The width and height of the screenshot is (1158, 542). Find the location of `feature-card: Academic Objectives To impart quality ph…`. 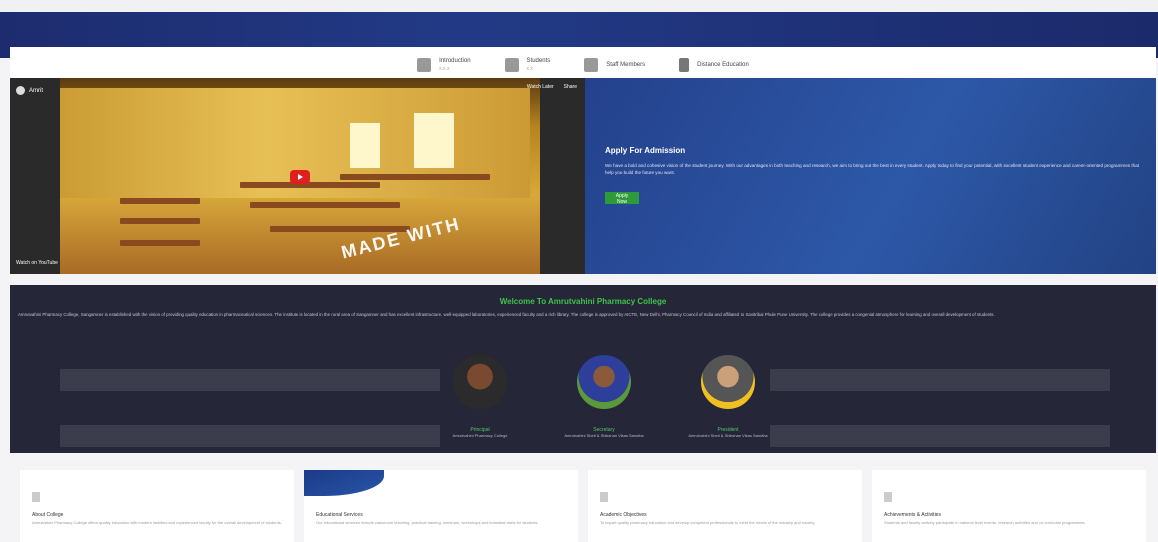

feature-card: Academic Objectives To impart quality ph… is located at coordinates (725, 506).